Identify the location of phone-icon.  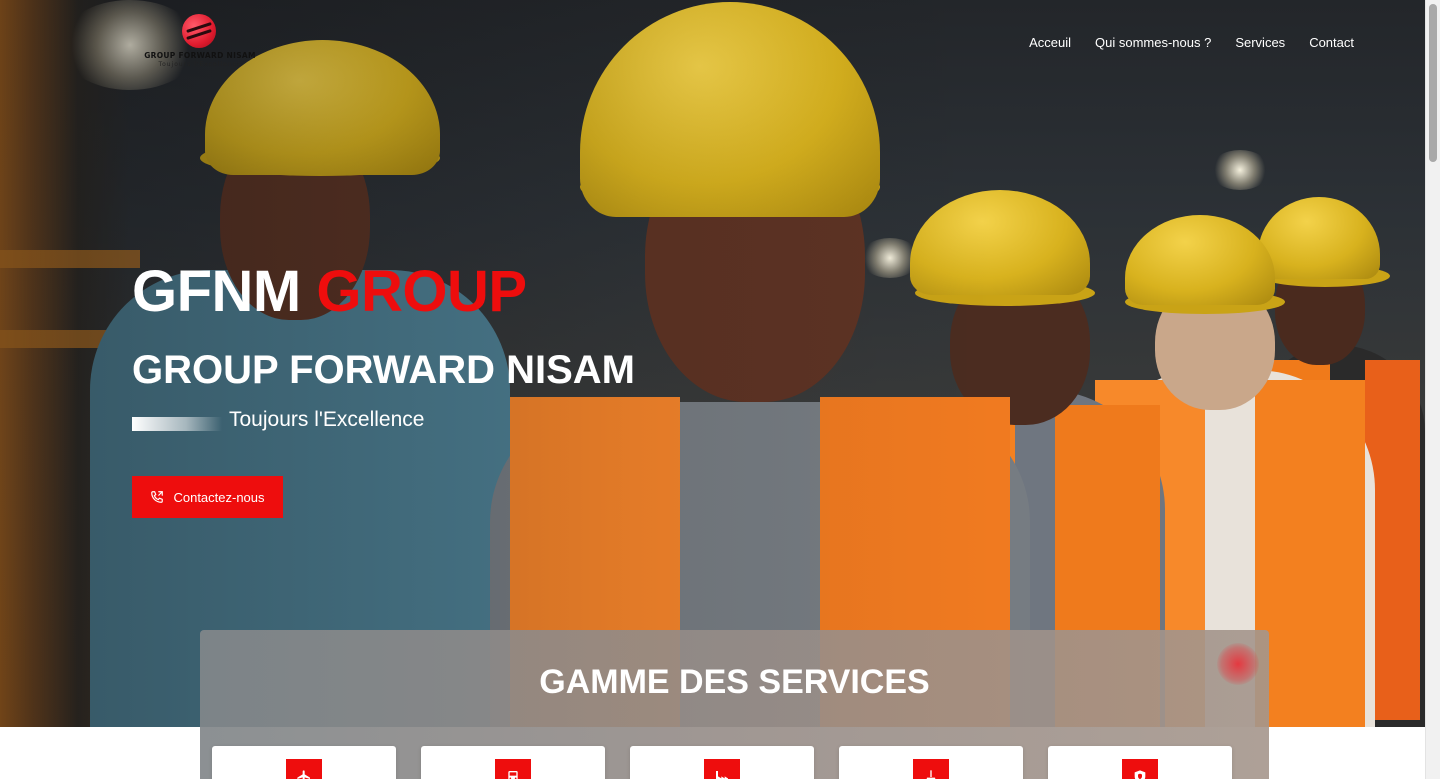
(157, 497).